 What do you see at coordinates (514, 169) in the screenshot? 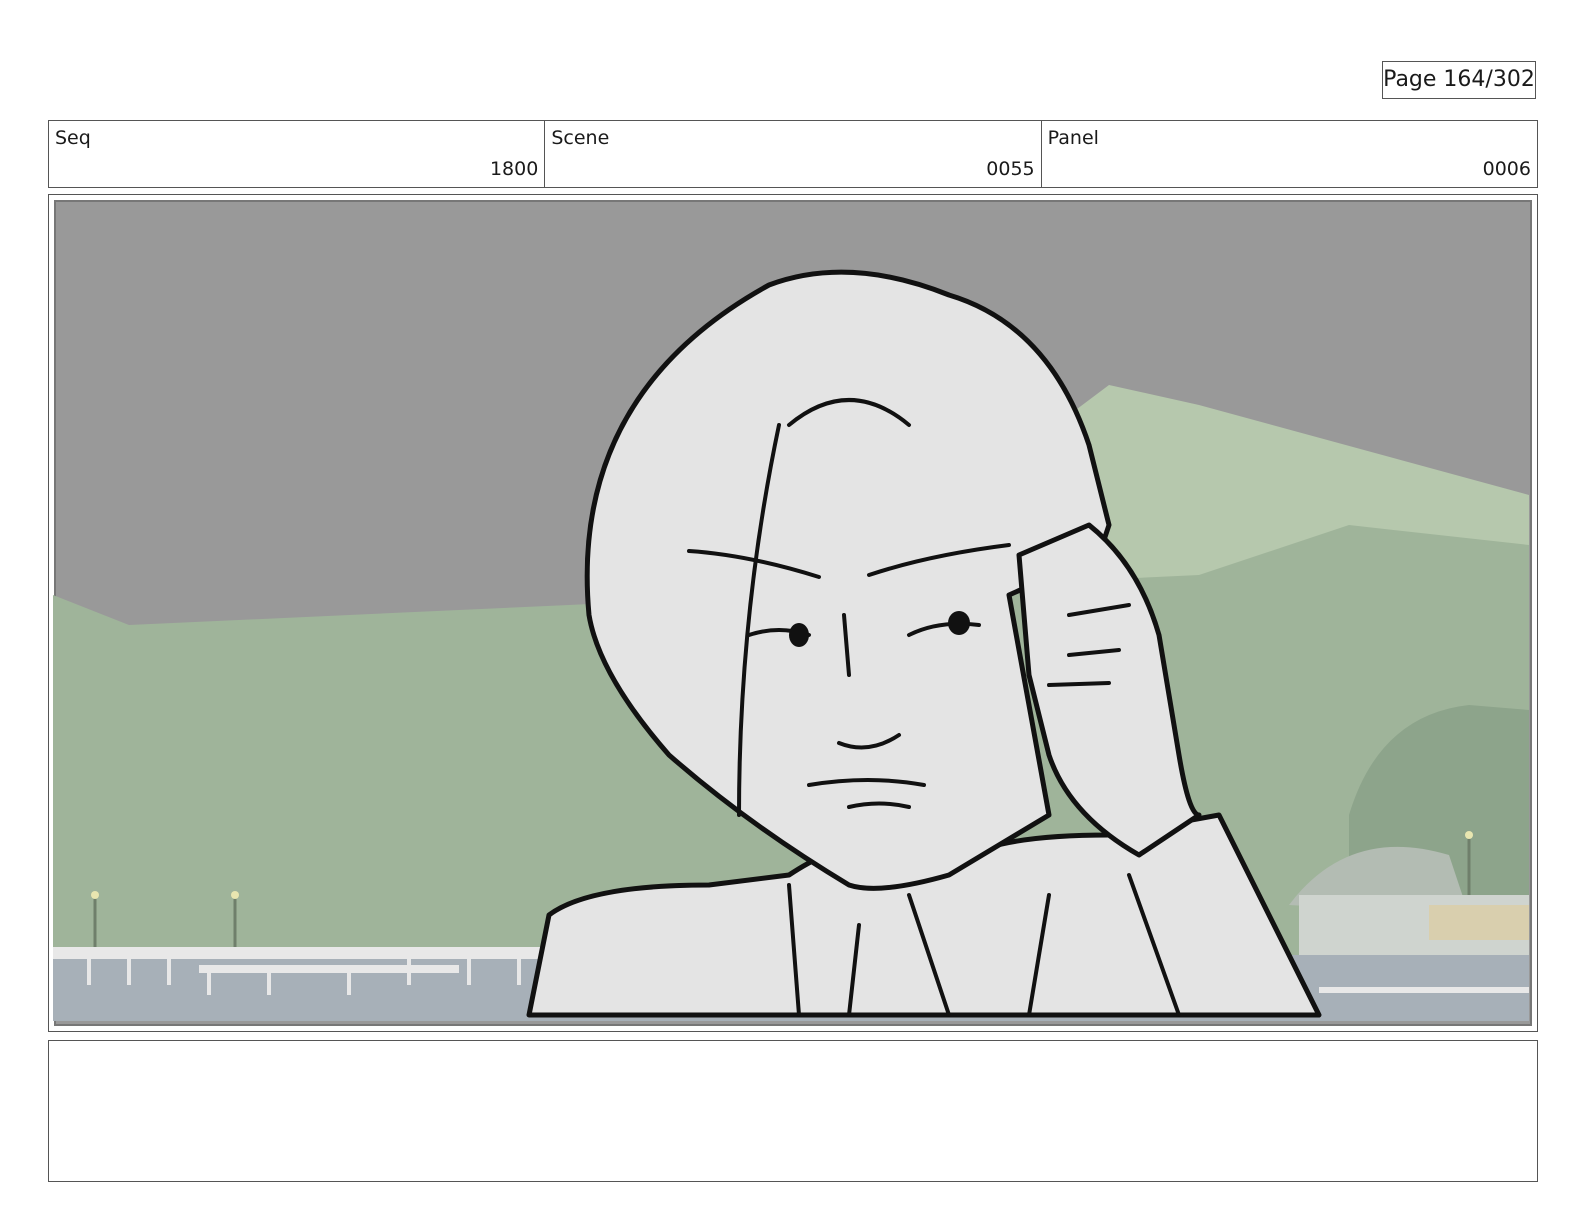
I see `seq-value: 1800` at bounding box center [514, 169].